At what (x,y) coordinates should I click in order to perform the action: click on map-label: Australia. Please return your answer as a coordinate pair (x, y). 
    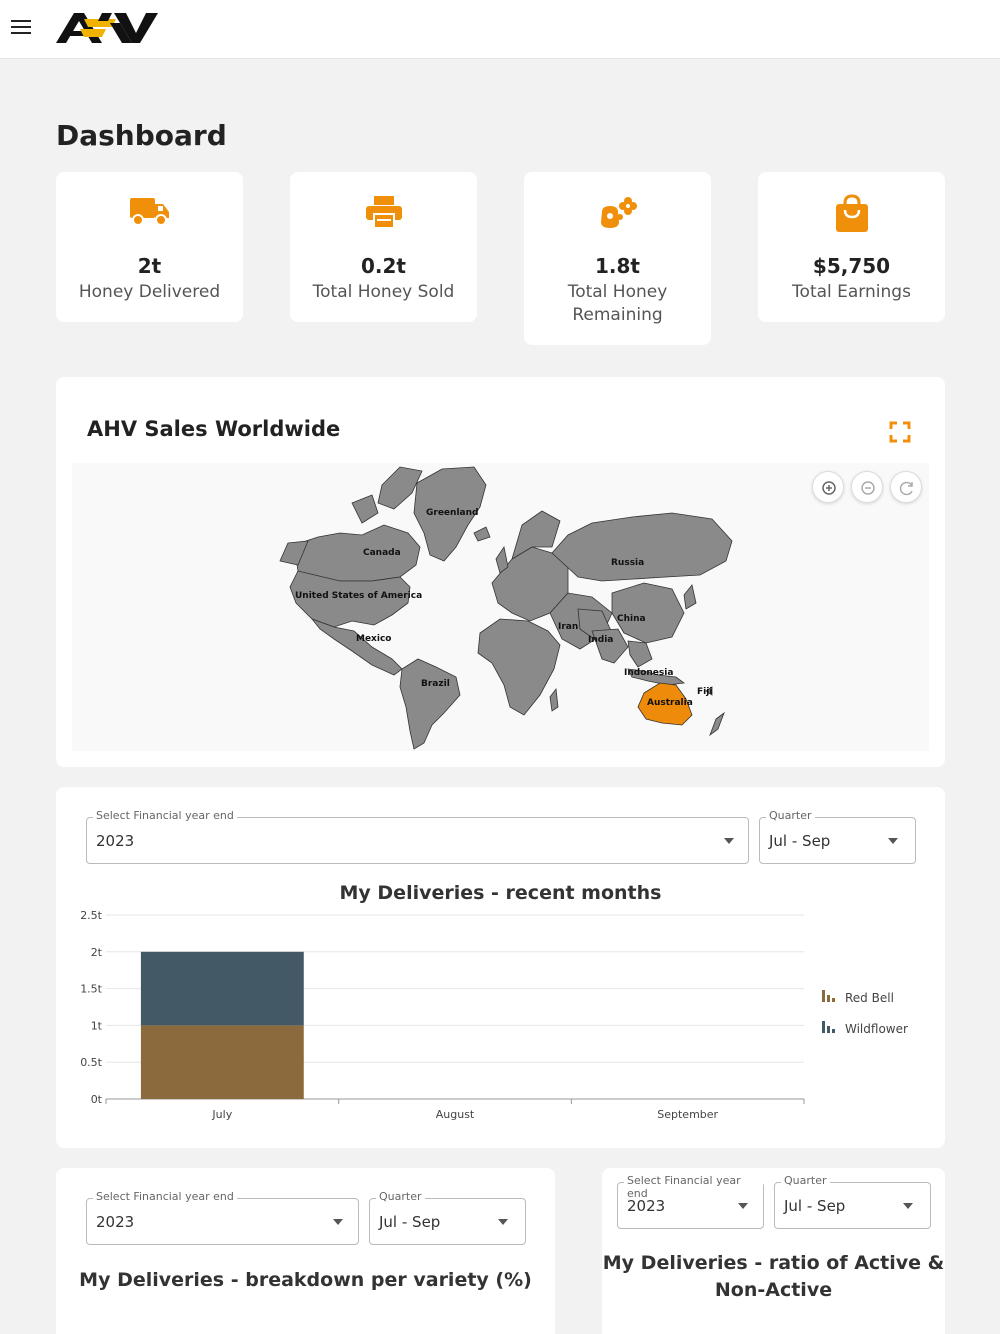
    Looking at the image, I should click on (670, 703).